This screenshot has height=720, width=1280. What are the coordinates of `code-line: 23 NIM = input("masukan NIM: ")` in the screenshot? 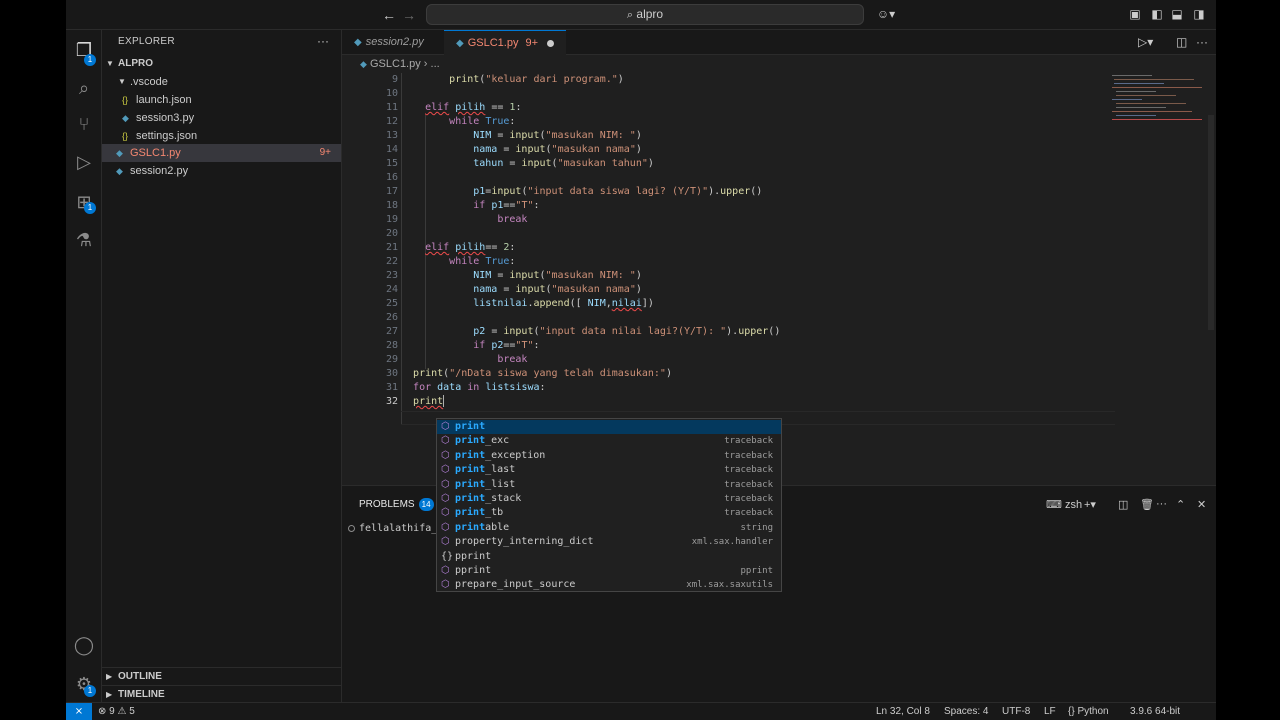 It's located at (513, 275).